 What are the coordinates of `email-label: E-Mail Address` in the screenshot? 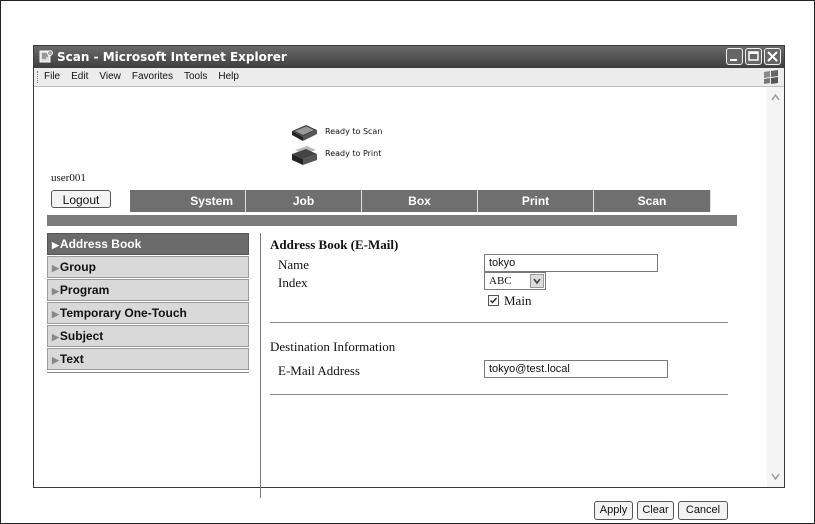 It's located at (319, 370).